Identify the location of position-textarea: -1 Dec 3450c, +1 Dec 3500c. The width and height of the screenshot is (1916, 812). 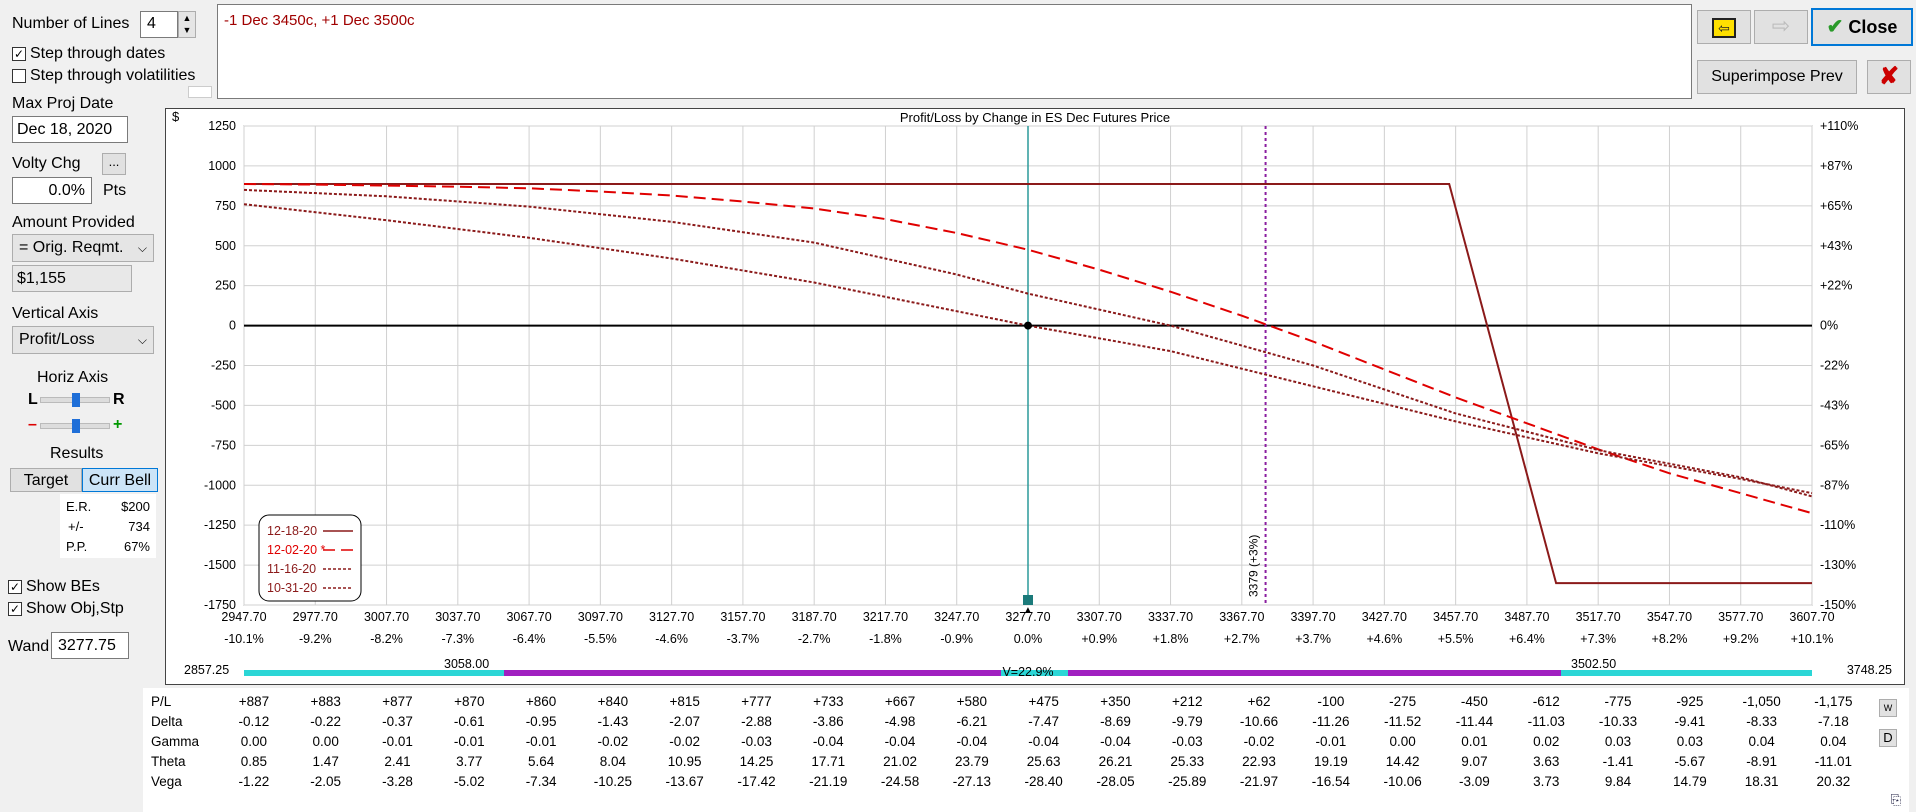
(954, 51).